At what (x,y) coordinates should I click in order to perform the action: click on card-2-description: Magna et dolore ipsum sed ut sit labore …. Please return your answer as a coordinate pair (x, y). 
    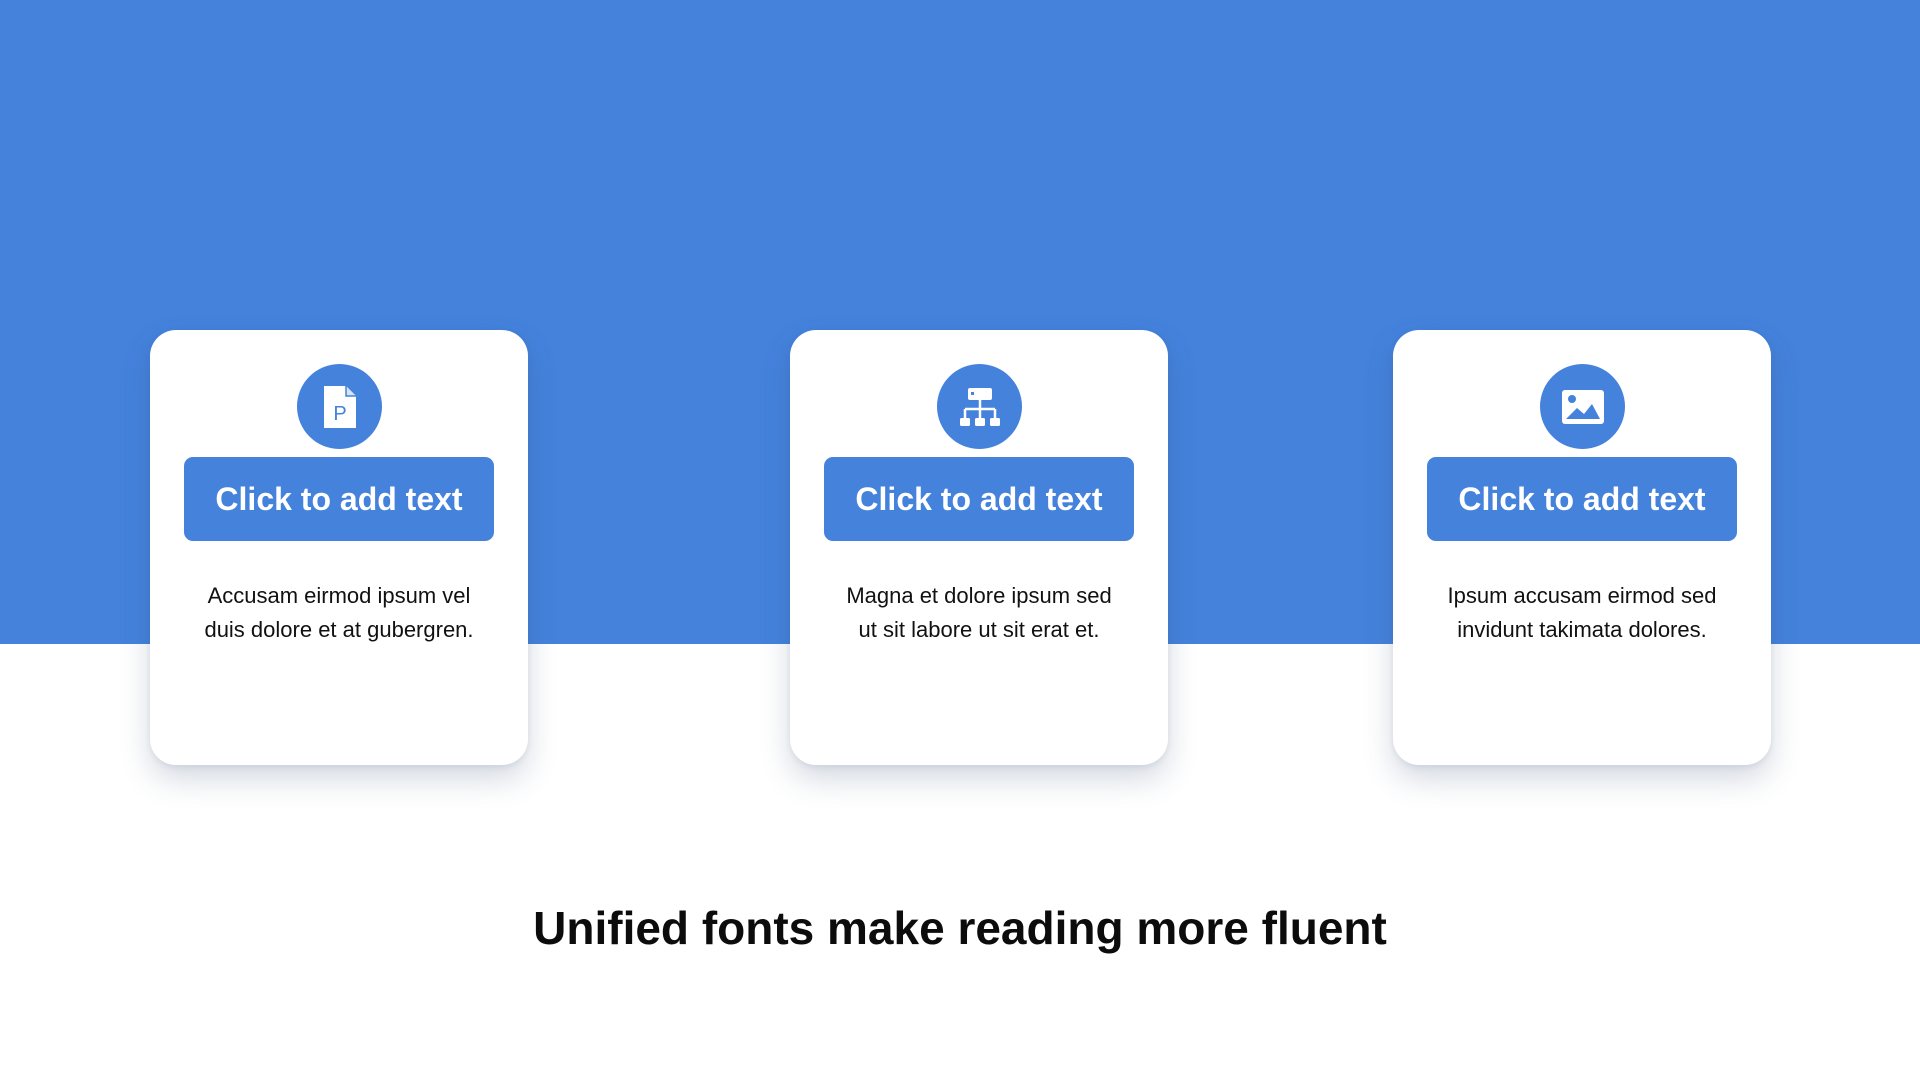
    Looking at the image, I should click on (979, 612).